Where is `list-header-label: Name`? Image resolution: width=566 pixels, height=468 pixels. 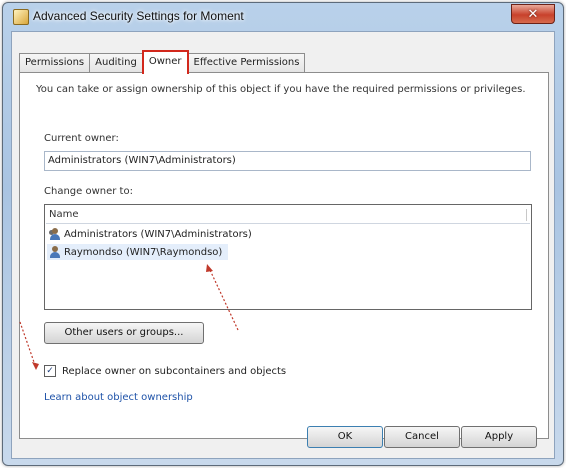 list-header-label: Name is located at coordinates (64, 214).